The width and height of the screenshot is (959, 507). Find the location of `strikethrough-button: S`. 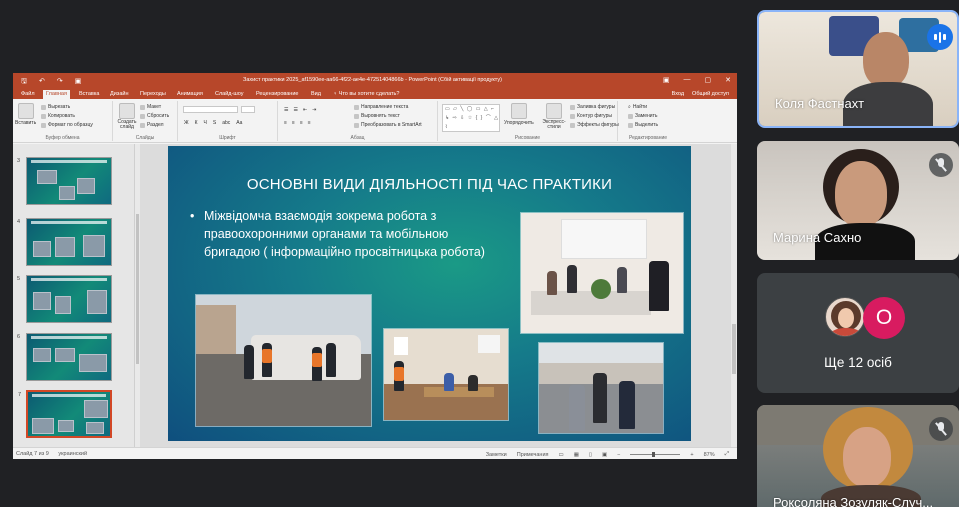

strikethrough-button: S is located at coordinates (214, 123).